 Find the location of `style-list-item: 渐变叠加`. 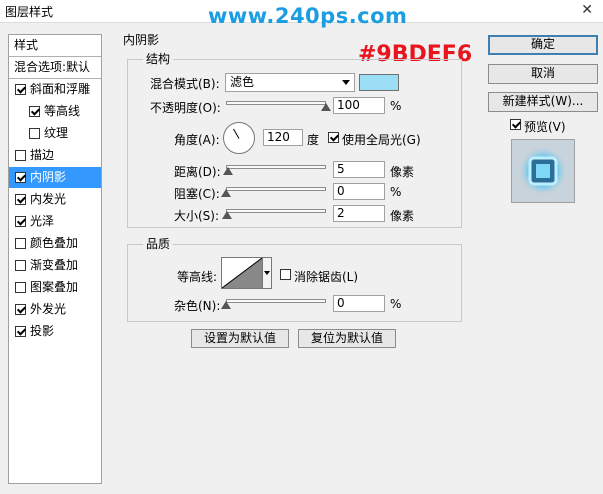

style-list-item: 渐变叠加 is located at coordinates (55, 265).